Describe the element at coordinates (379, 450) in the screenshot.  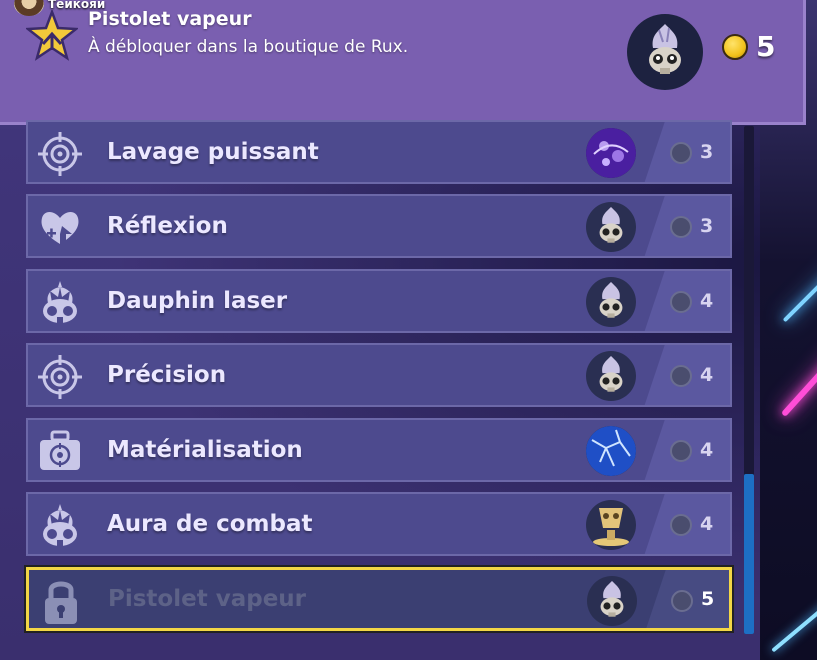
I see `skill-row: Matérialisation 4` at that location.